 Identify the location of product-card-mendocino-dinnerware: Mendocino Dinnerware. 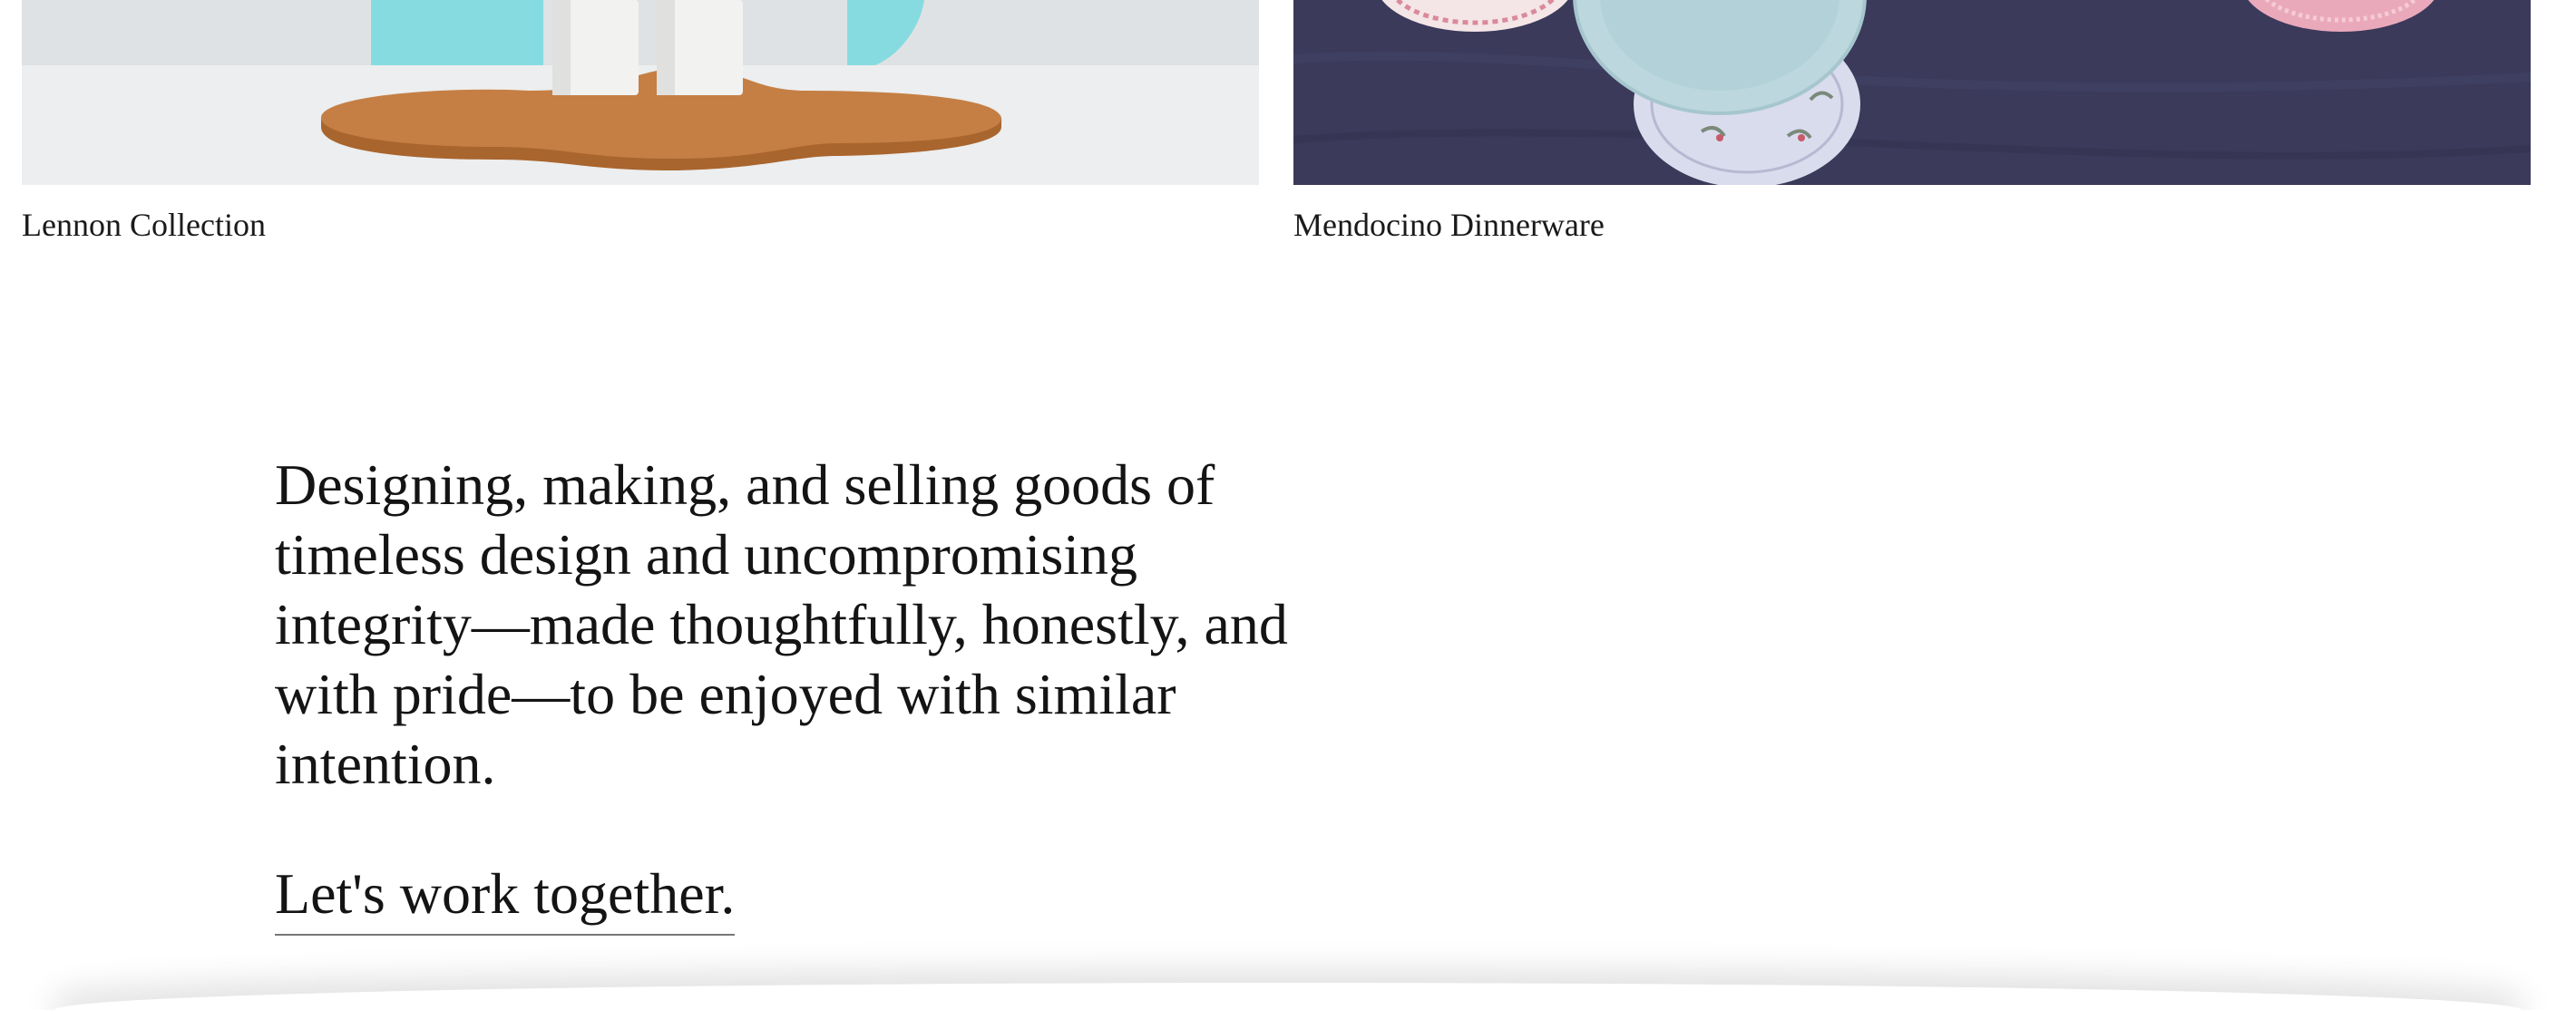
(1912, 122).